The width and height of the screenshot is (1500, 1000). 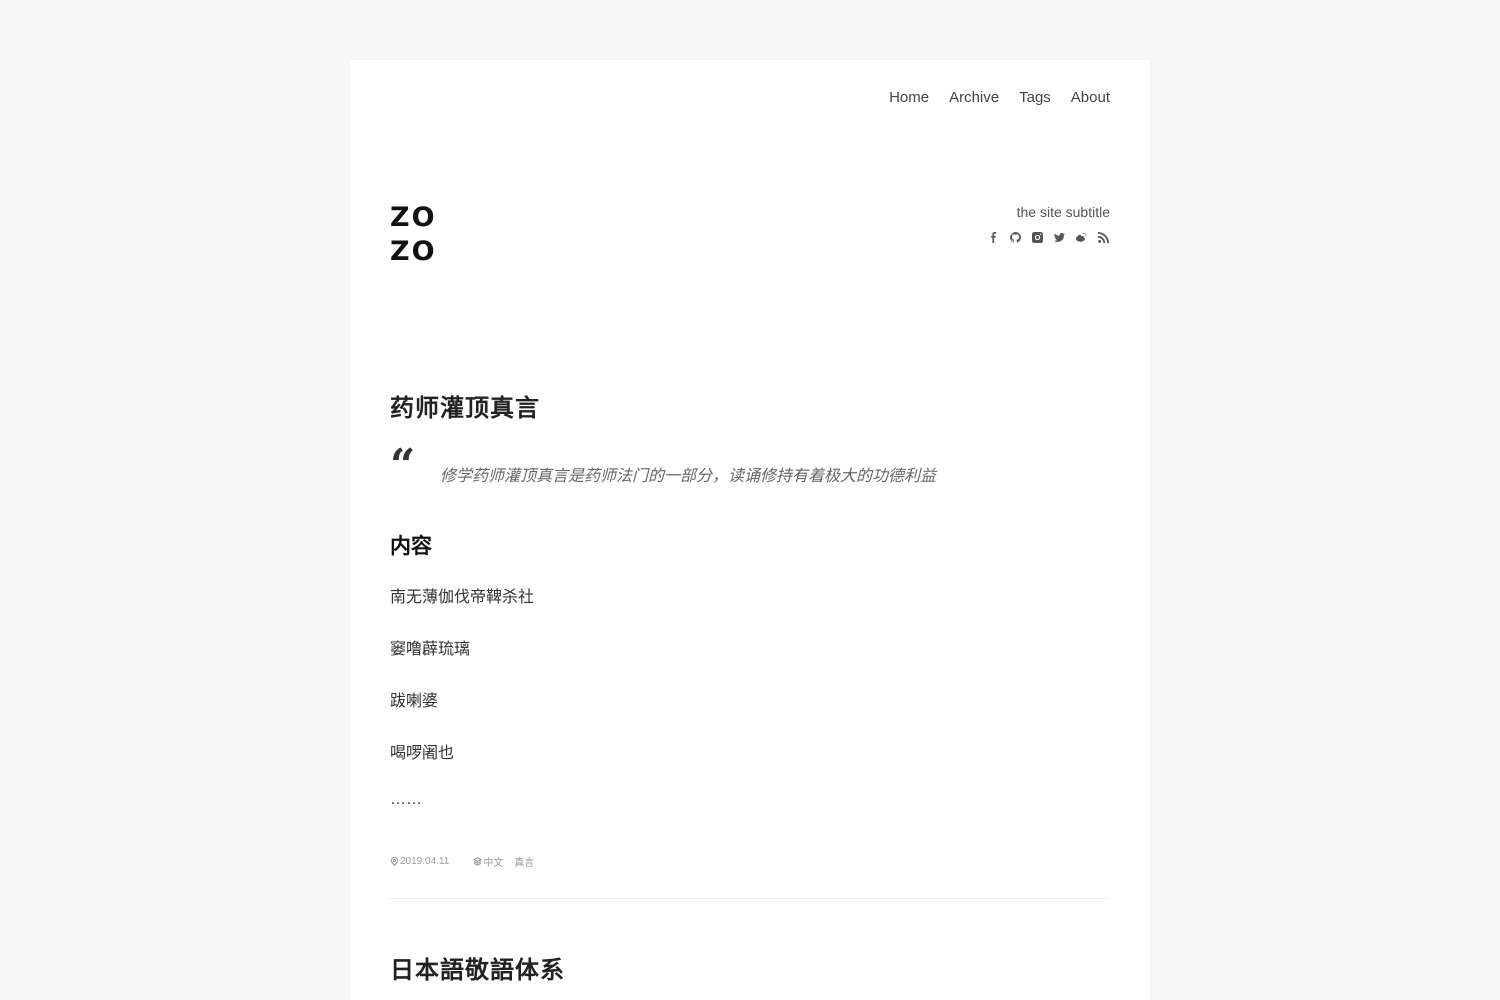 What do you see at coordinates (1048, 237) in the screenshot?
I see `social-links` at bounding box center [1048, 237].